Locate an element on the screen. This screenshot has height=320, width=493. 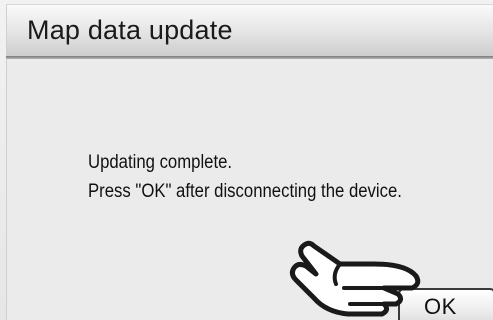
ok-button-label: OK is located at coordinates (440, 306).